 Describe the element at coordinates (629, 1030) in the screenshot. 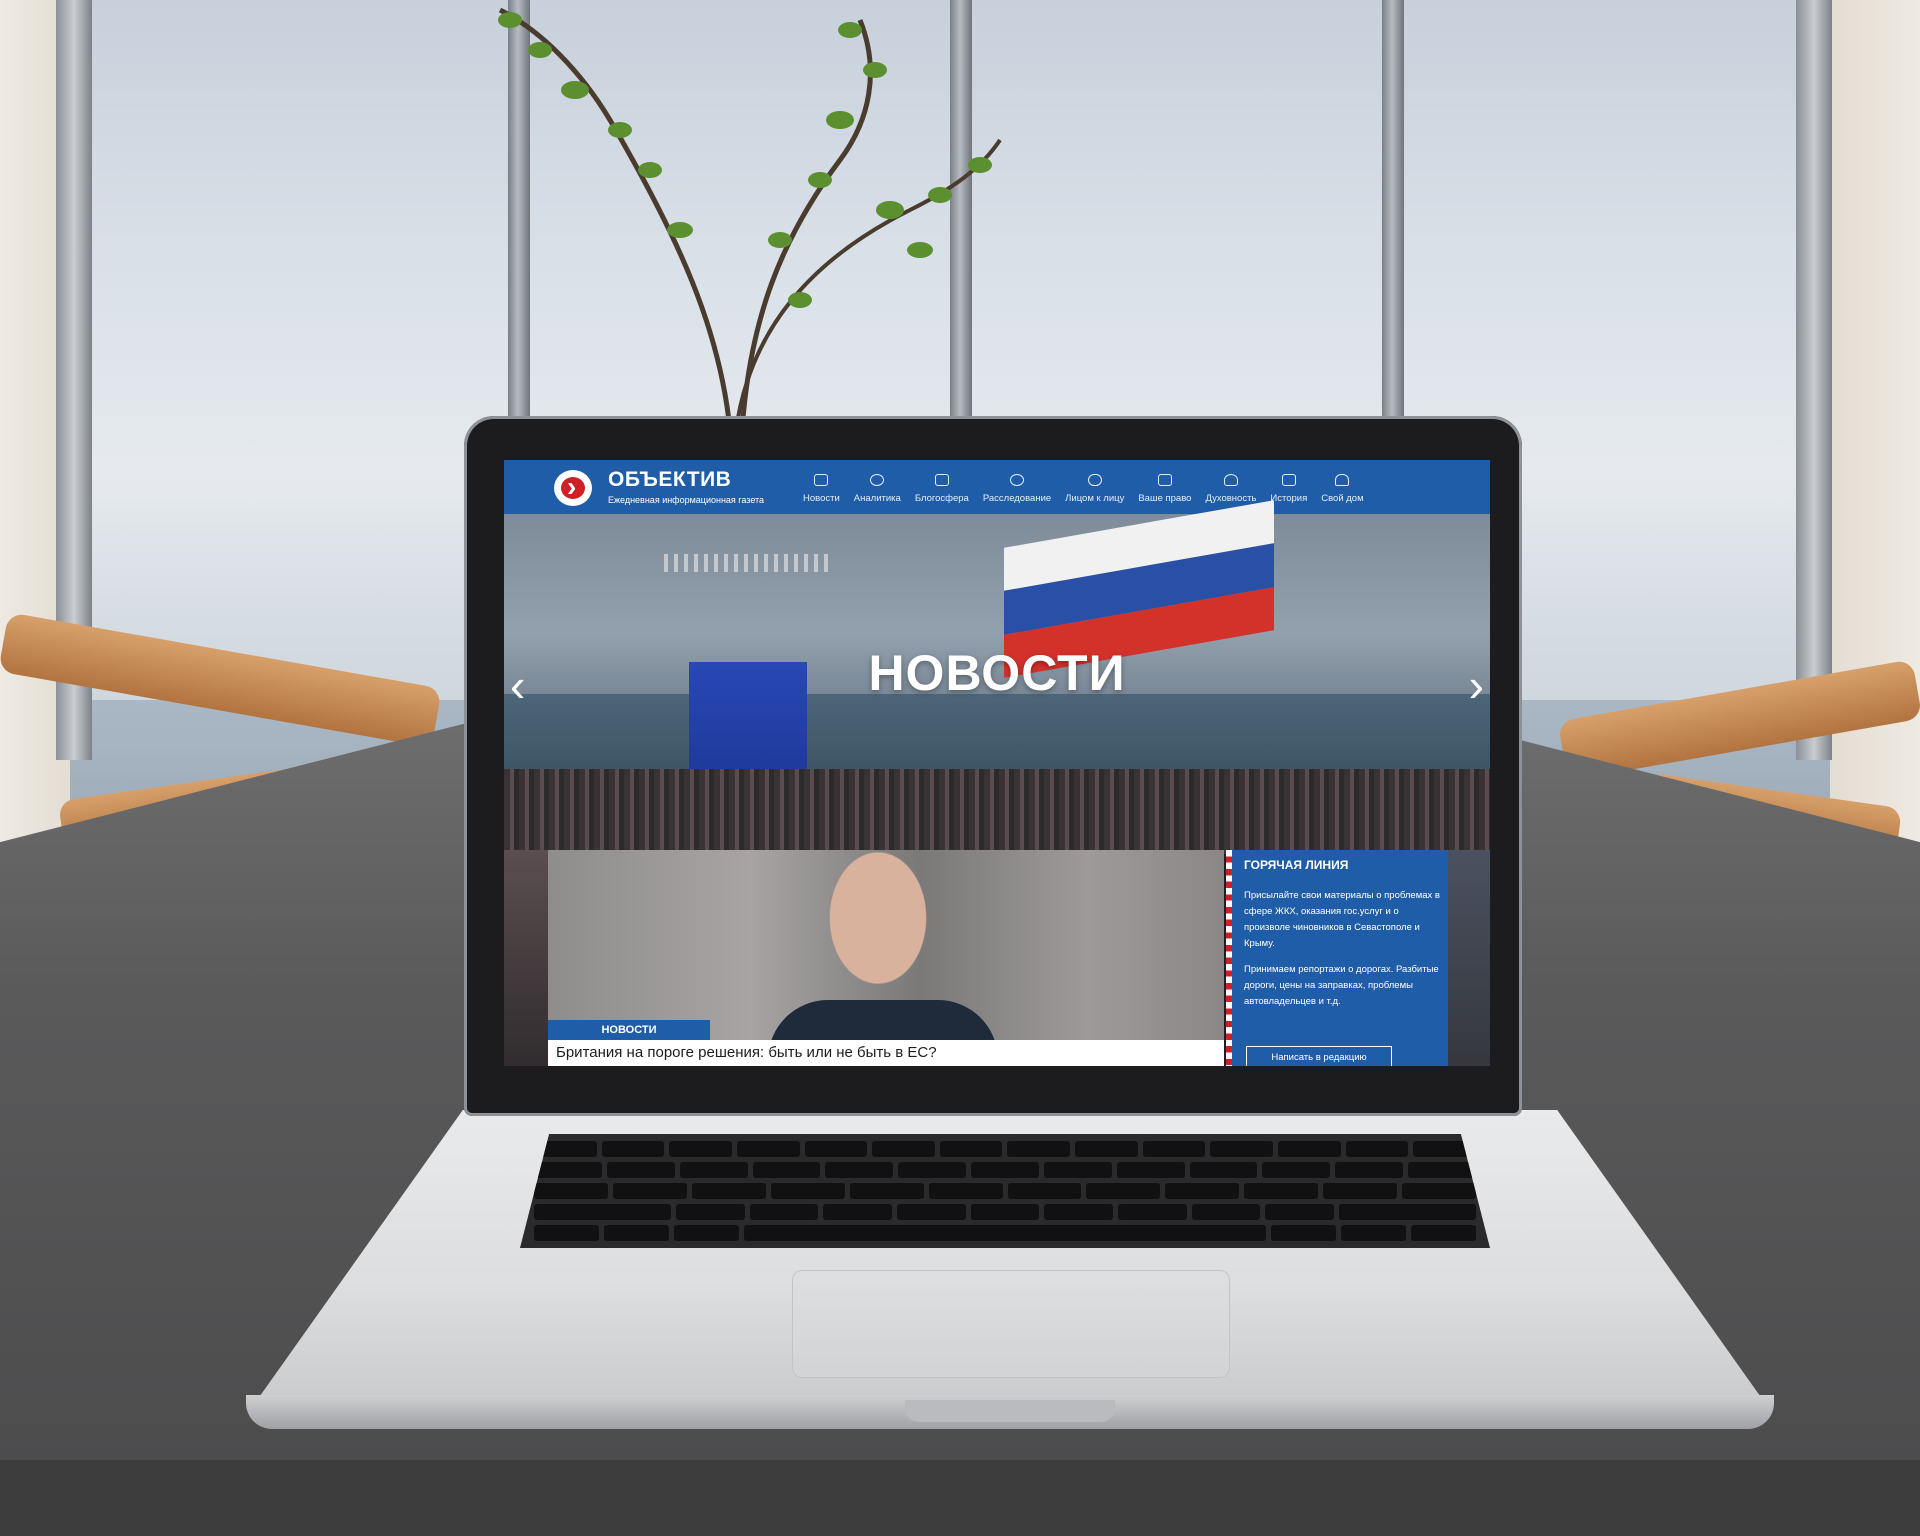

I see `category-badge: НОВОСТИ` at that location.